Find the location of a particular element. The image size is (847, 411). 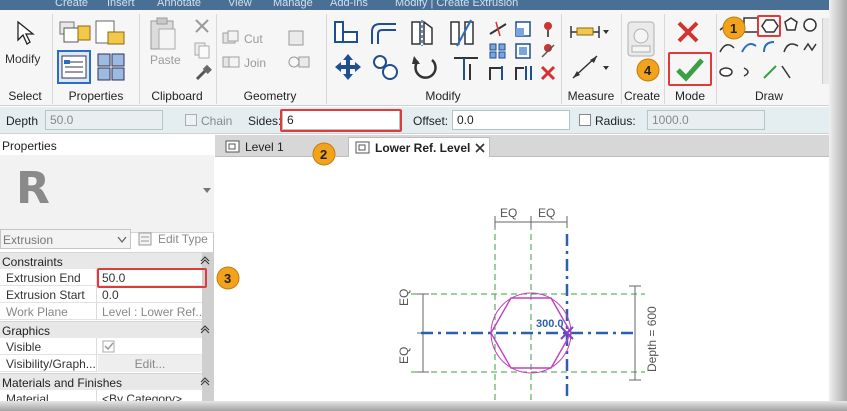

tab-modify-create-extrusion: Modify | Create Extrusion is located at coordinates (456, 4).